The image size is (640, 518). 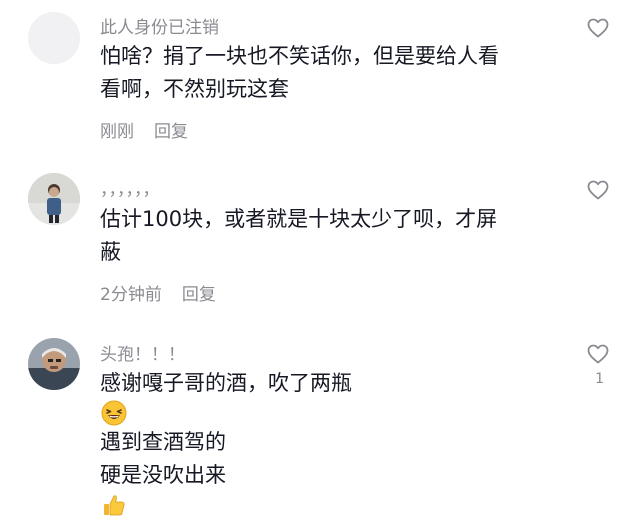 I want to click on comment-text-line: 蔽, so click(x=110, y=252).